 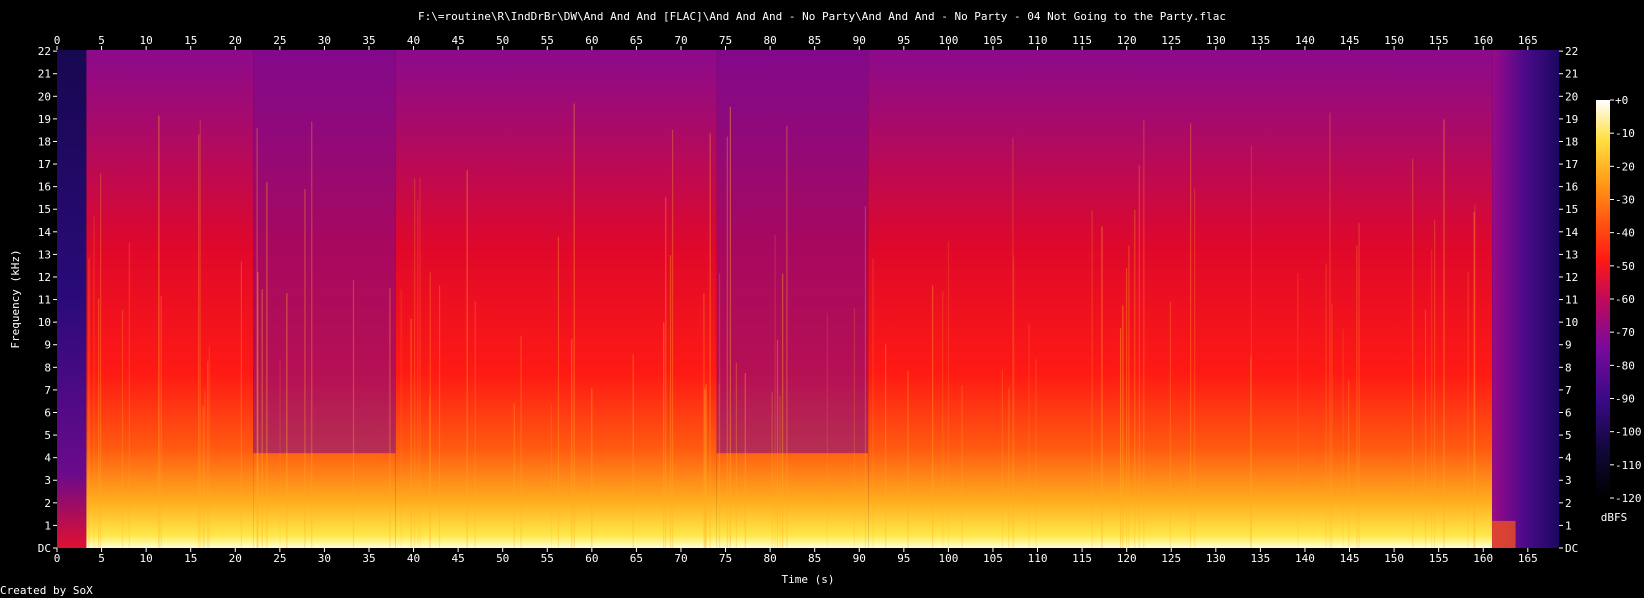 What do you see at coordinates (1568, 390) in the screenshot?
I see `y-tick-label: 7` at bounding box center [1568, 390].